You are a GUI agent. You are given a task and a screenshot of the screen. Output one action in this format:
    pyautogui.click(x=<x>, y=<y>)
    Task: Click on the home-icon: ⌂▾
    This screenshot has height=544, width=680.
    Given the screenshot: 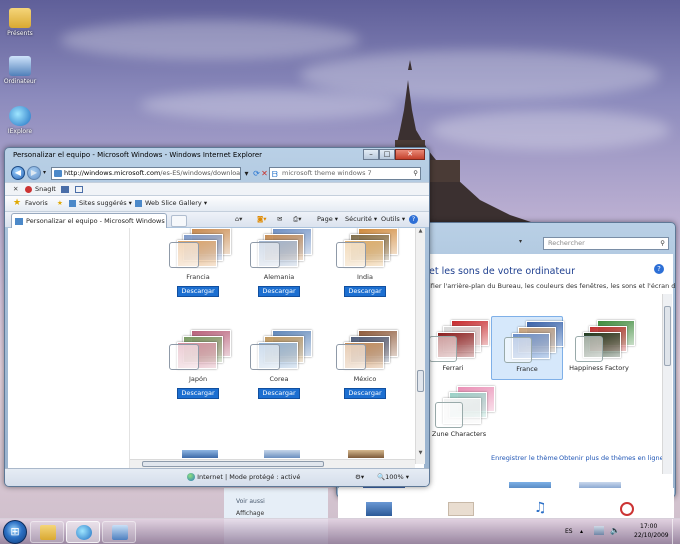 What is the action you would take?
    pyautogui.click(x=238, y=219)
    